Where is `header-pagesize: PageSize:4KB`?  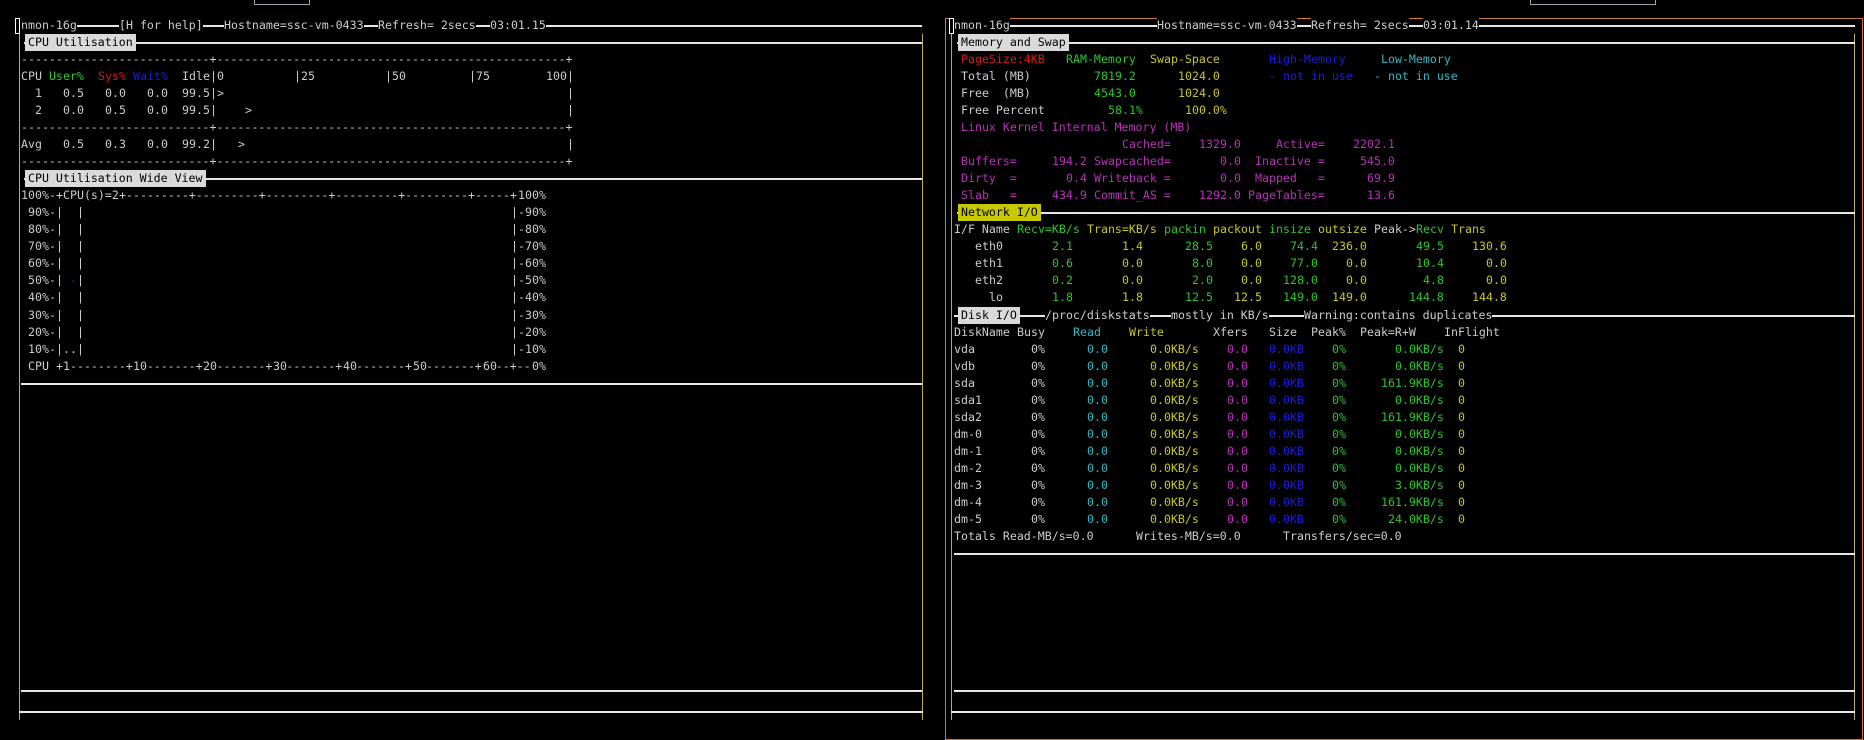
header-pagesize: PageSize:4KB is located at coordinates (1003, 58).